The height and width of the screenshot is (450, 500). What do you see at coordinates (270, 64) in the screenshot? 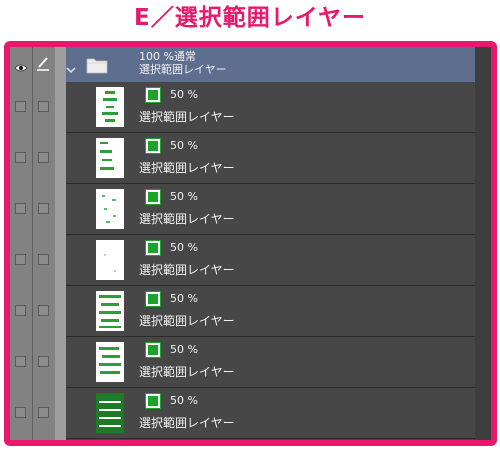
I see `layer-folder-row-highlight` at bounding box center [270, 64].